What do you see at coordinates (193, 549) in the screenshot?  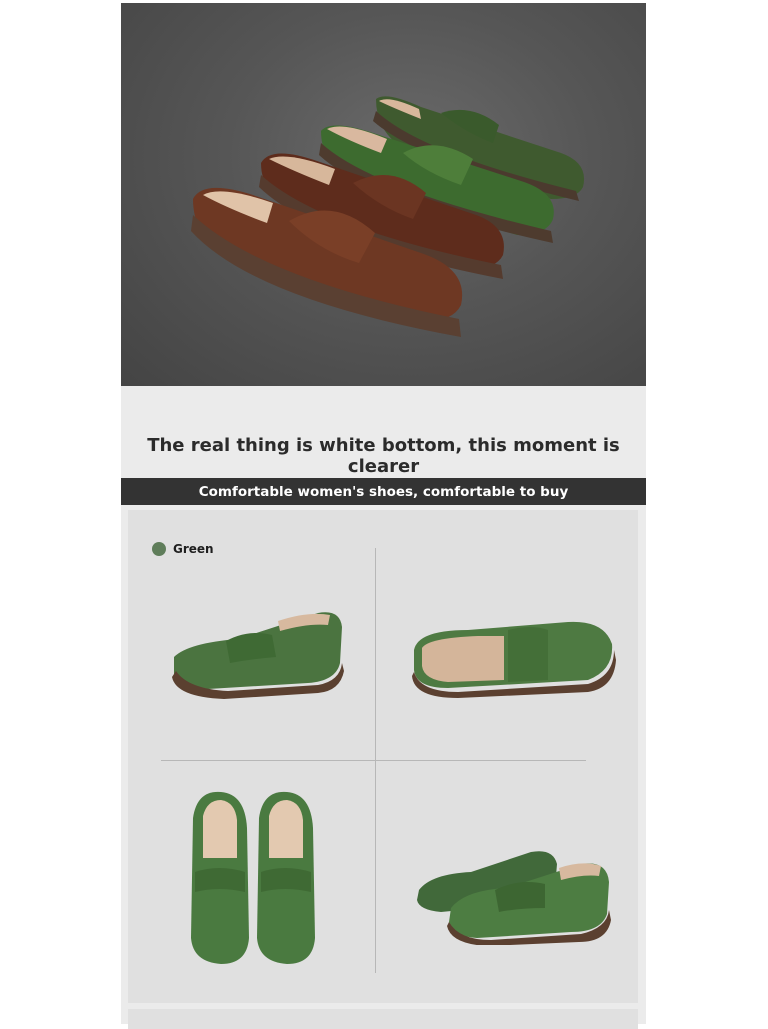 I see `color-label: Green` at bounding box center [193, 549].